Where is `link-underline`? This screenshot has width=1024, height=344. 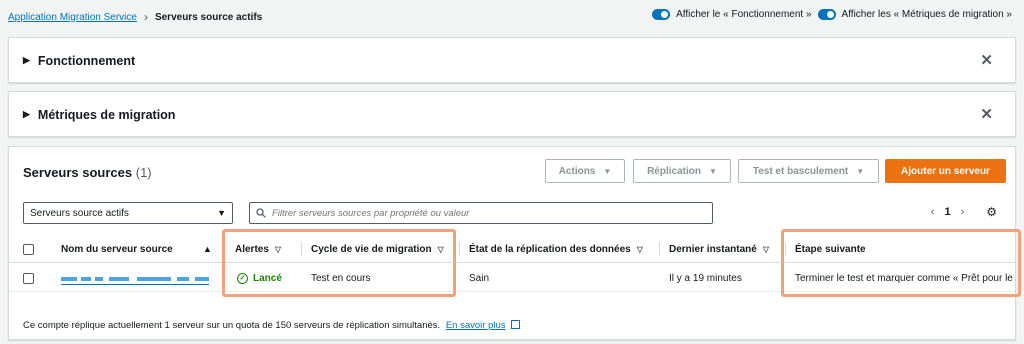
link-underline is located at coordinates (135, 284).